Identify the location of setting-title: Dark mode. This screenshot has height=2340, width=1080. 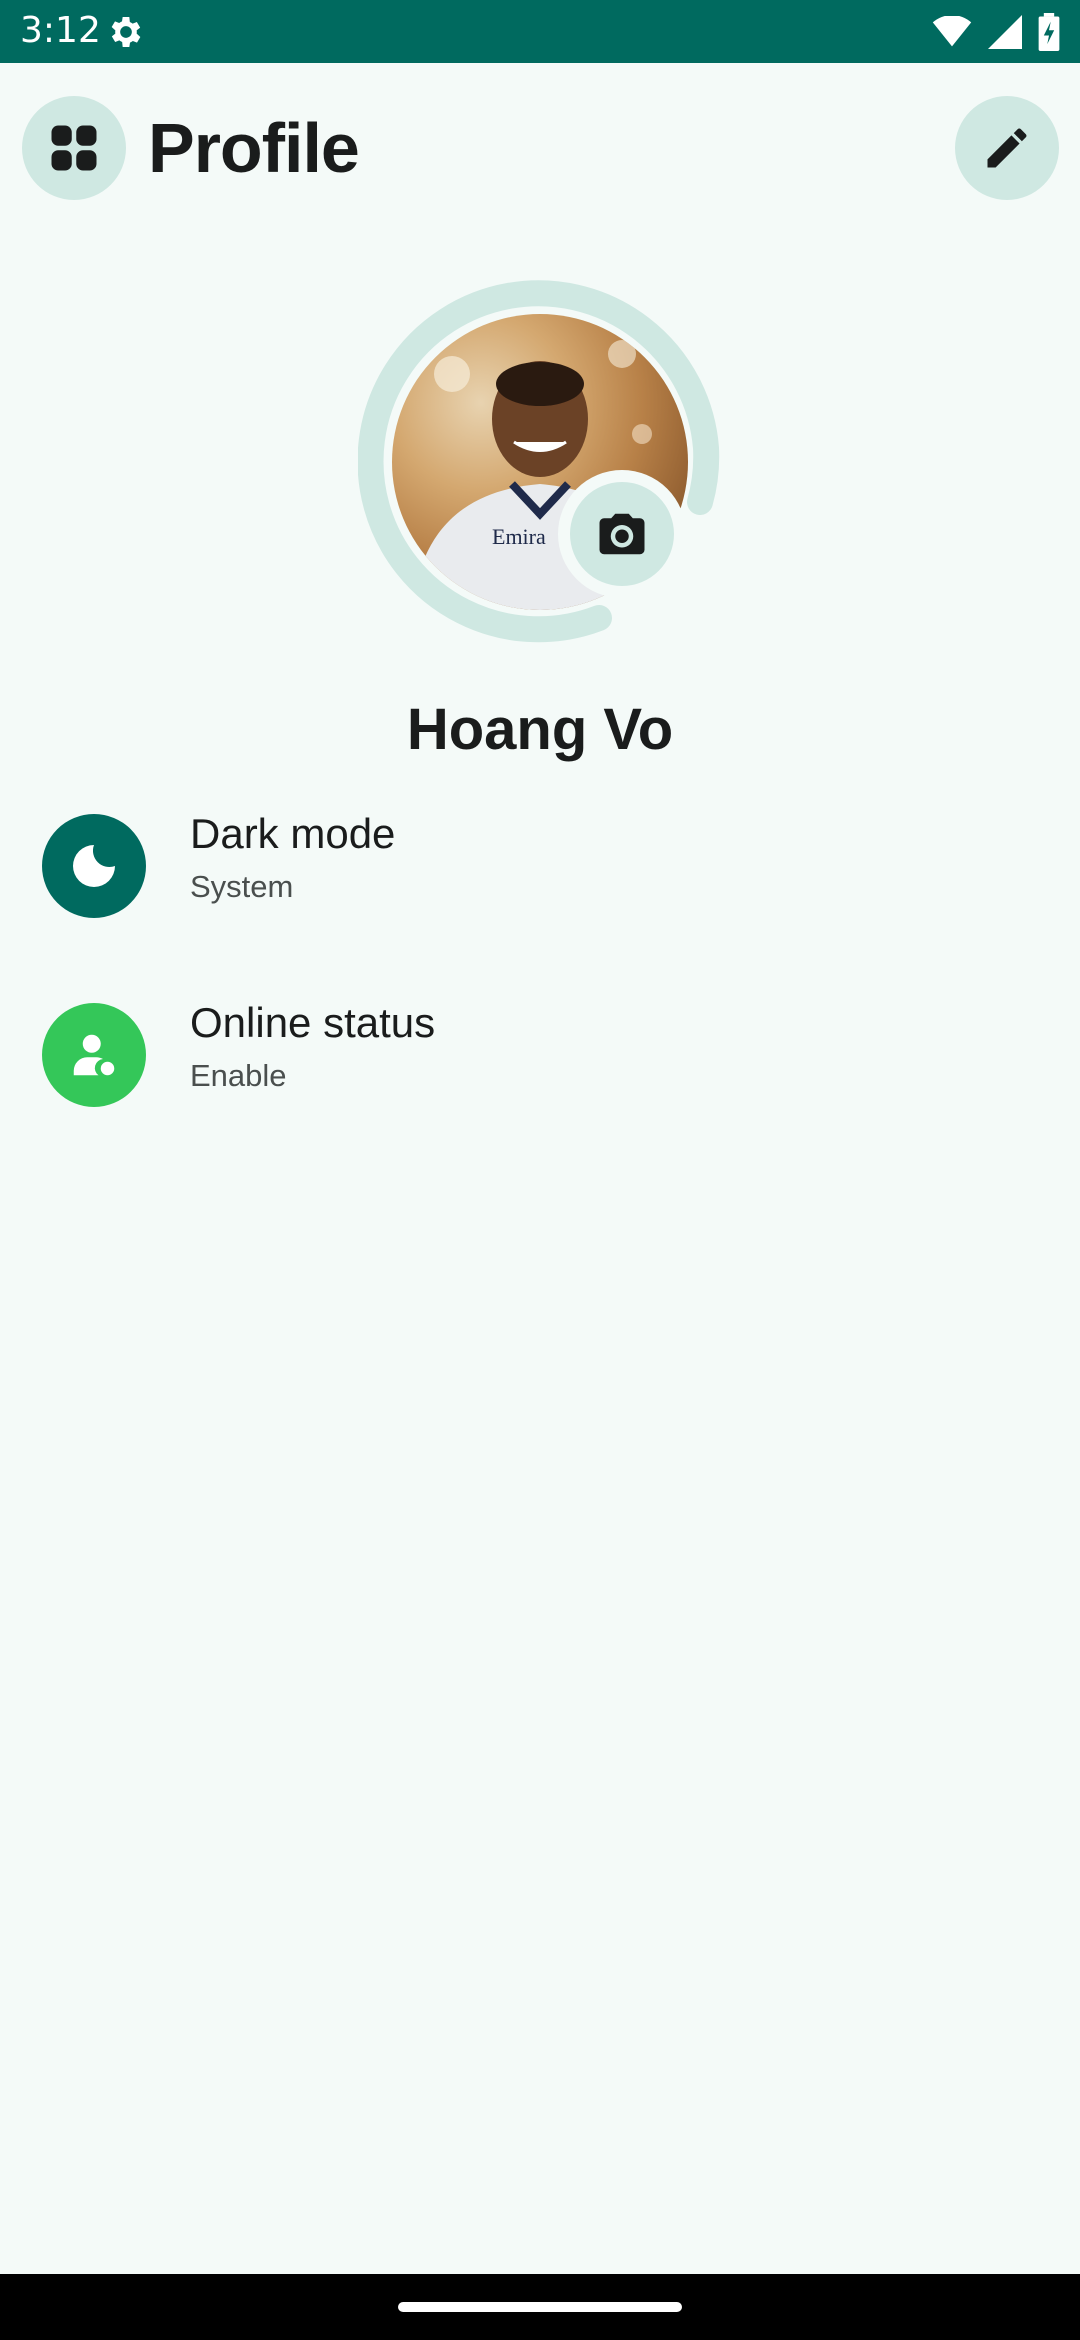
(293, 833).